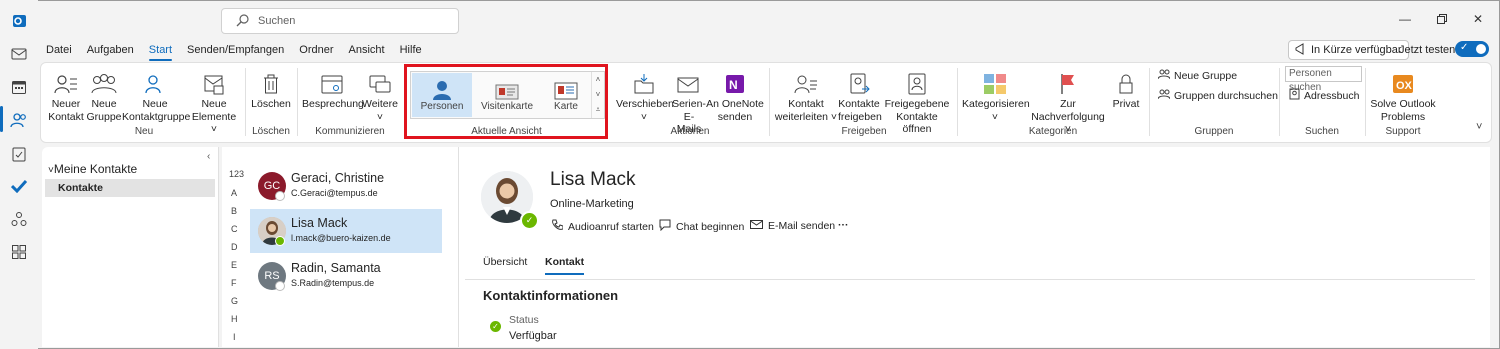 Image resolution: width=1500 pixels, height=349 pixels. Describe the element at coordinates (529, 220) in the screenshot. I see `presence-available-icon: ✓` at that location.